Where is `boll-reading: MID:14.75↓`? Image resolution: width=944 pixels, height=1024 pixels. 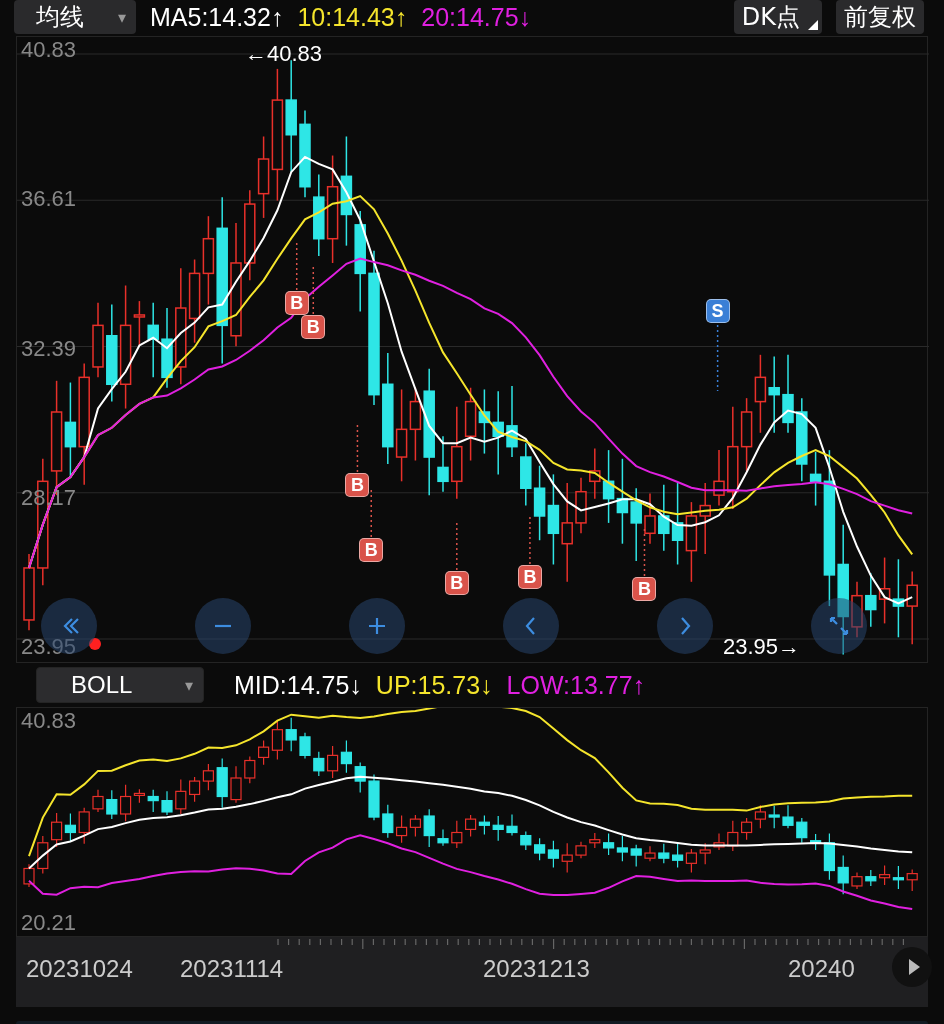
boll-reading: MID:14.75↓ is located at coordinates (298, 685).